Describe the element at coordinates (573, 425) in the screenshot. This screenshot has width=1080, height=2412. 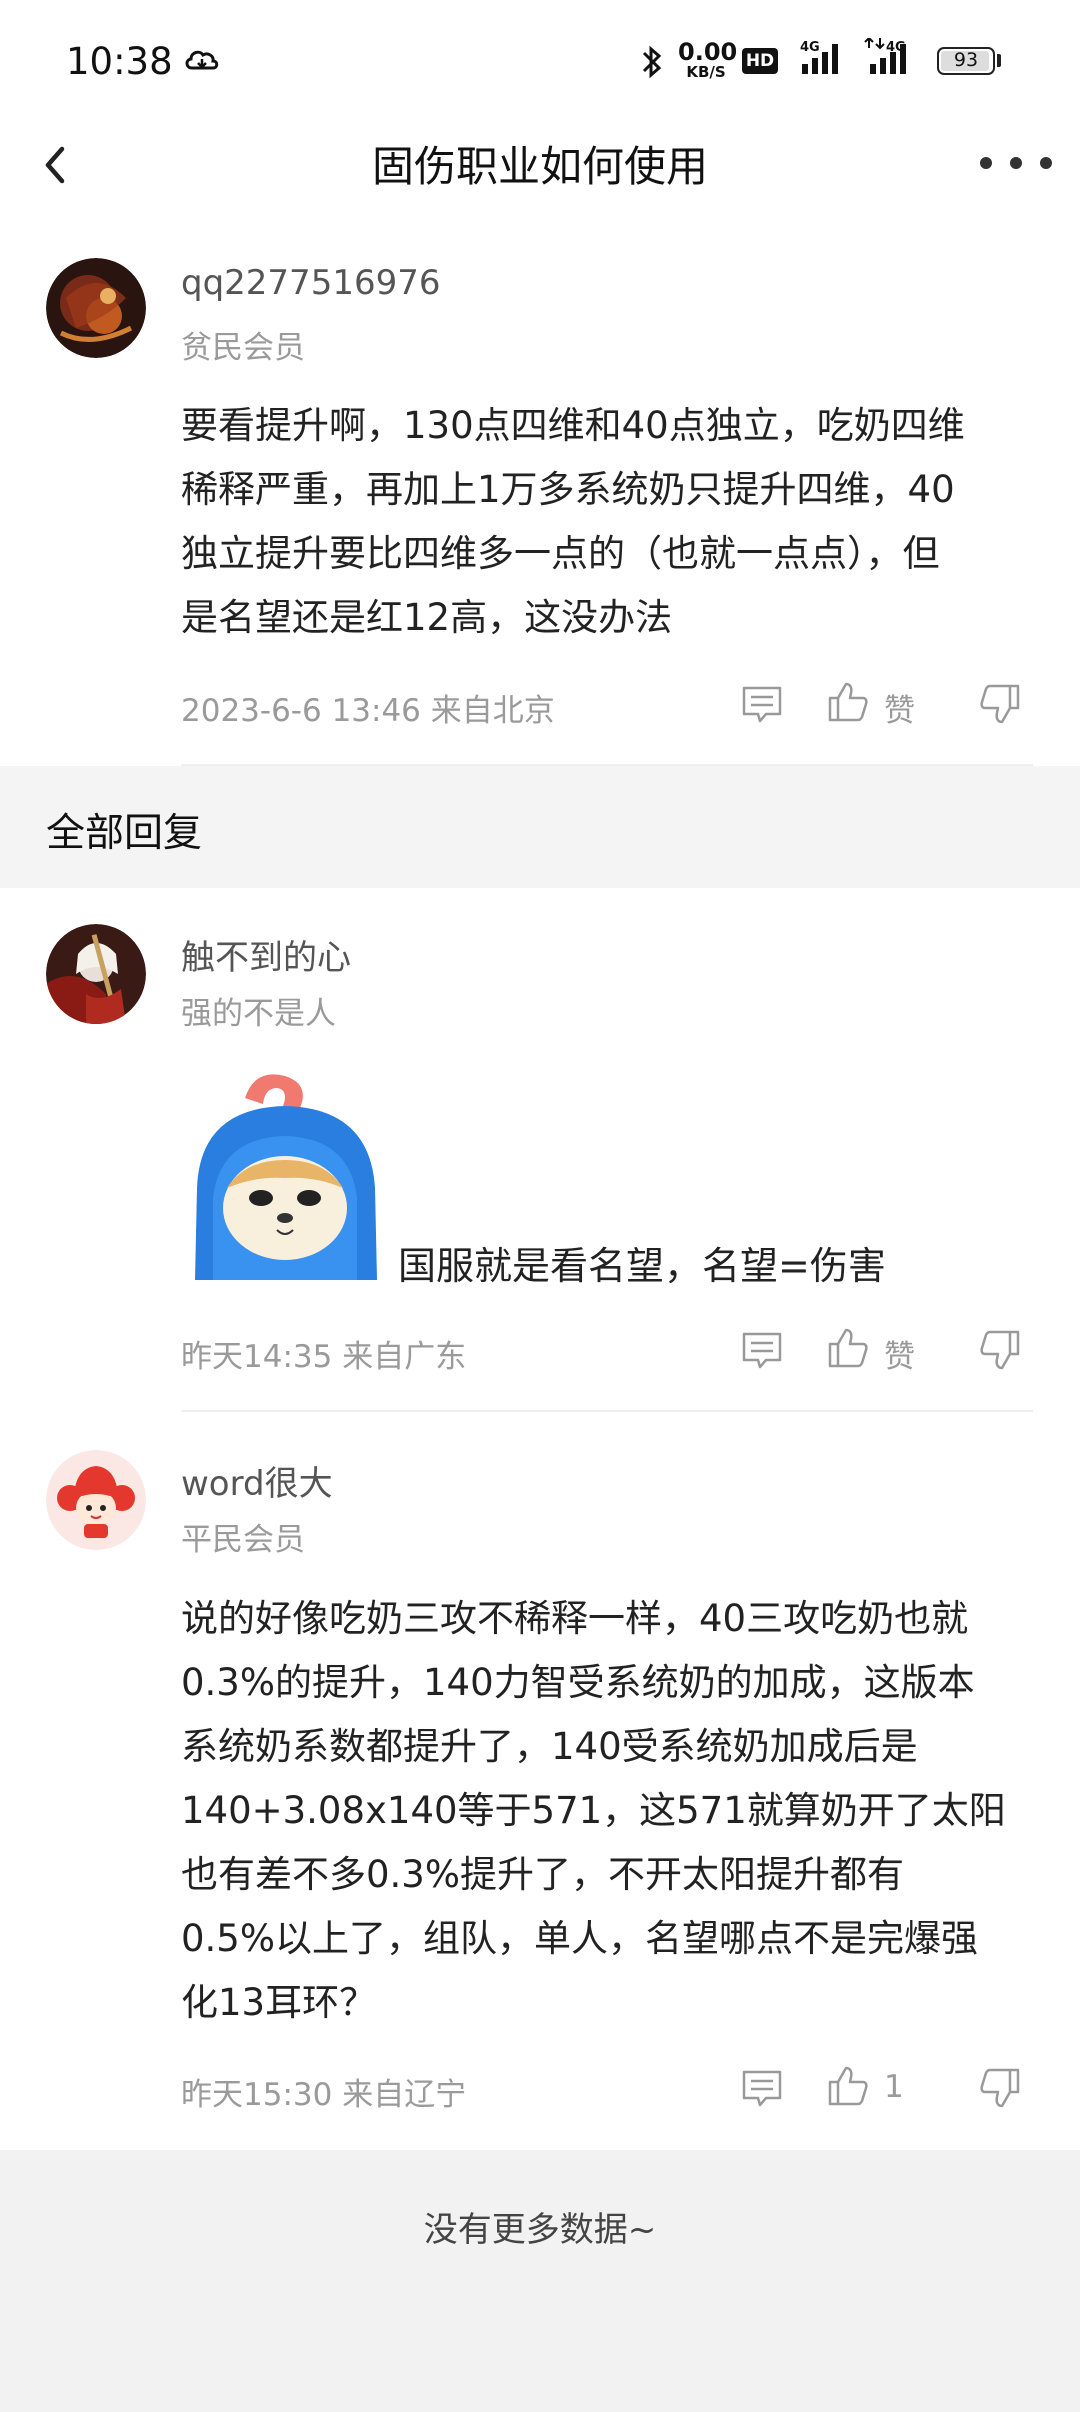
I see `content-line: 要看提升啊，130点四维和40点独立，吃奶四维` at that location.